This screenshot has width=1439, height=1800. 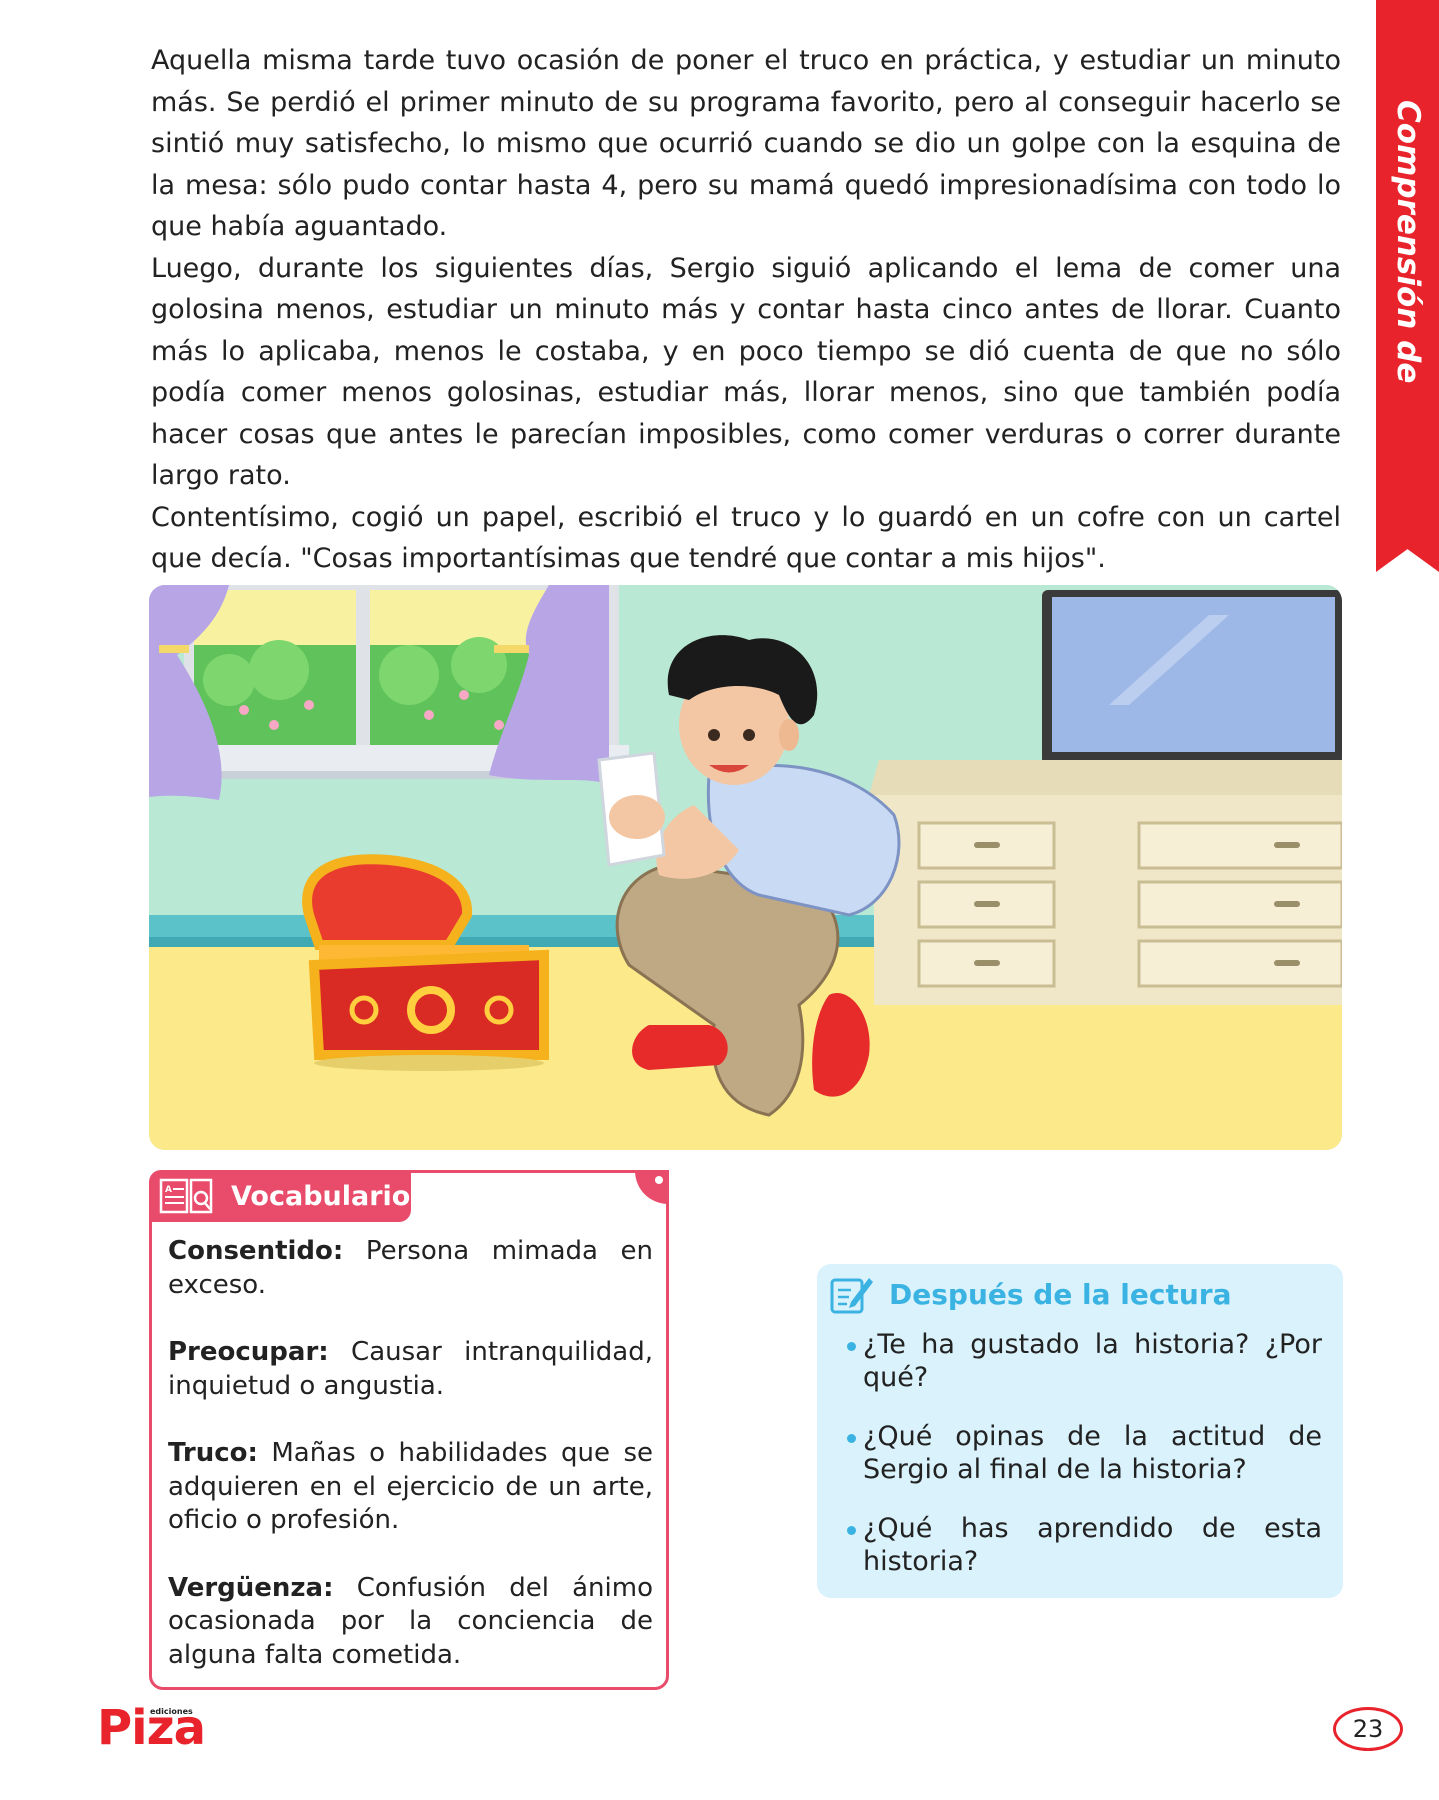 I want to click on after-reading-title: Después de la lectura, so click(x=1060, y=1294).